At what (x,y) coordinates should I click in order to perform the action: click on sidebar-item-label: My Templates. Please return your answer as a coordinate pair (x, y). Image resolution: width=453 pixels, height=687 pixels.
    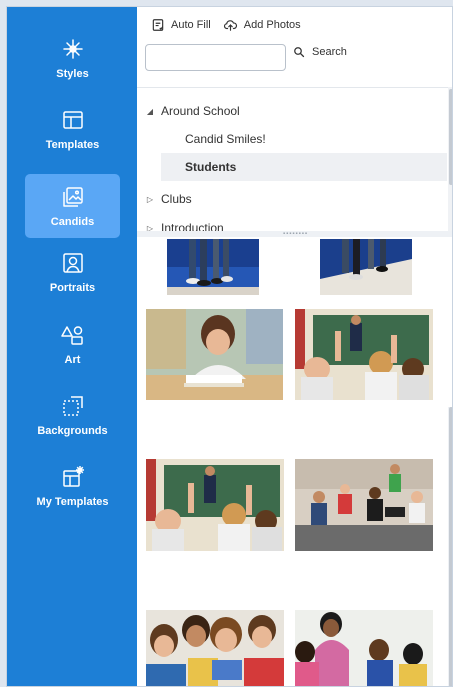
    Looking at the image, I should click on (72, 501).